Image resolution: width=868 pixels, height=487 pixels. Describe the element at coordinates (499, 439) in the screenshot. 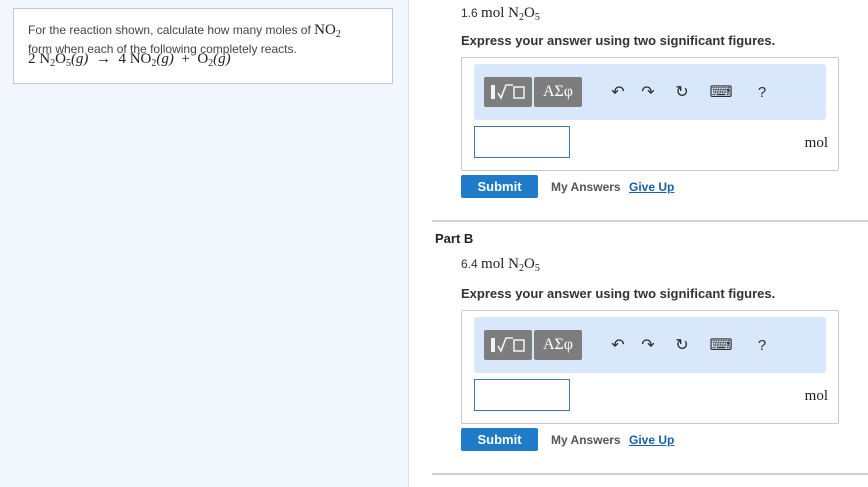

I see `part-b-submit-button: Submit` at that location.